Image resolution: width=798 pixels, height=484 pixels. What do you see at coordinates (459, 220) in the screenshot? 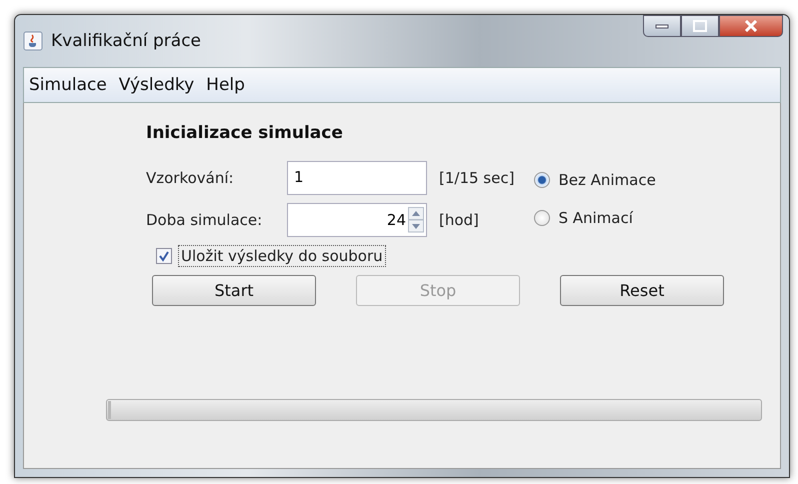
I see `unit-label: [hod]` at bounding box center [459, 220].